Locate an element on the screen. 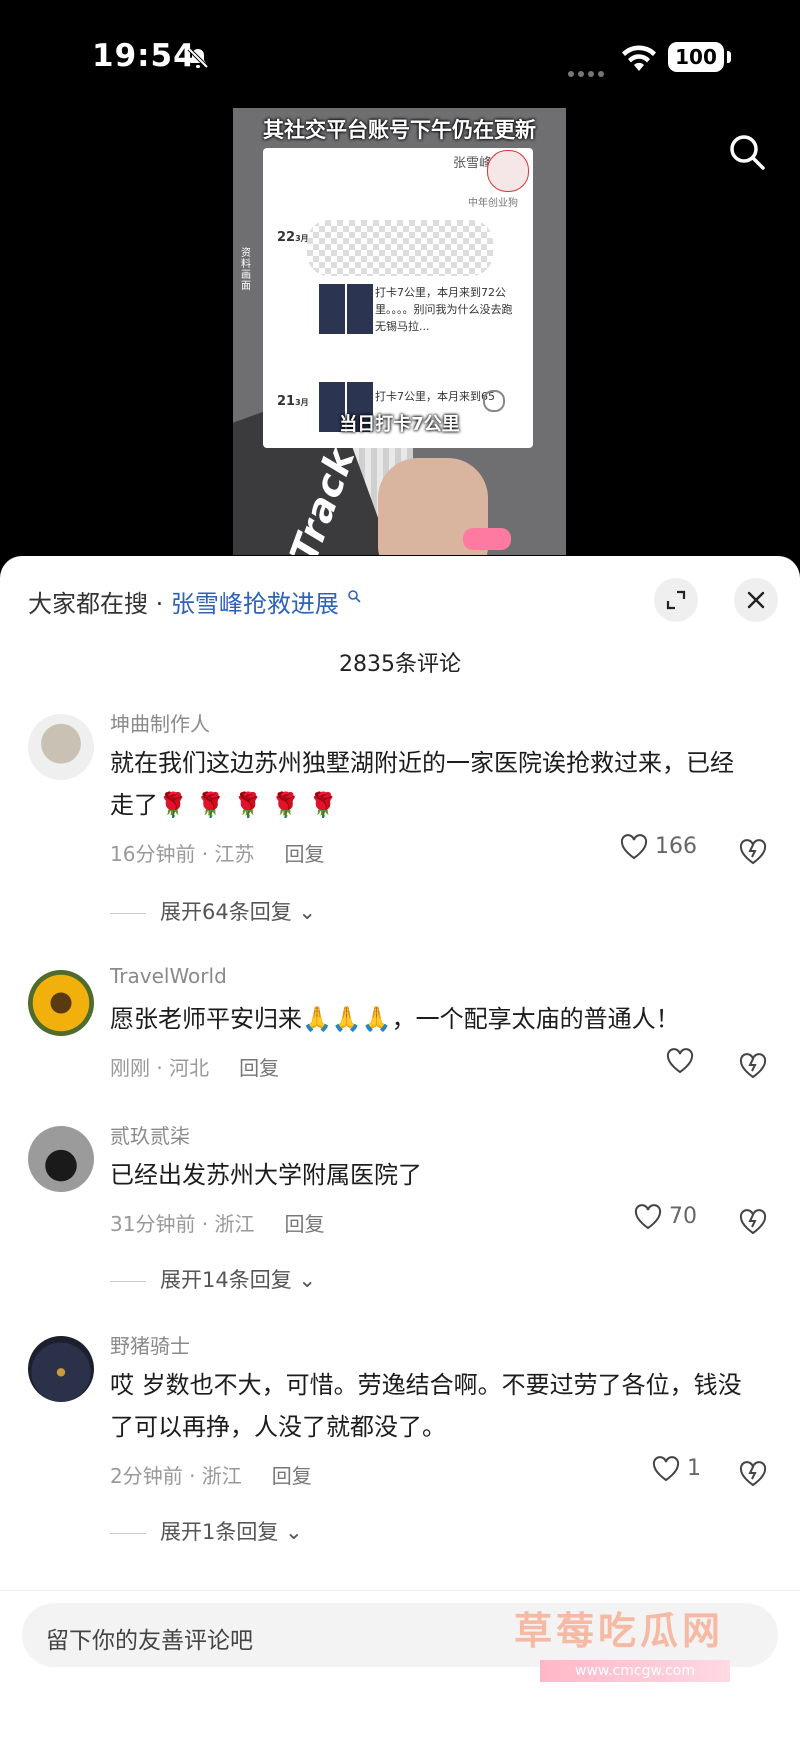  clock: 19:54 is located at coordinates (144, 56).